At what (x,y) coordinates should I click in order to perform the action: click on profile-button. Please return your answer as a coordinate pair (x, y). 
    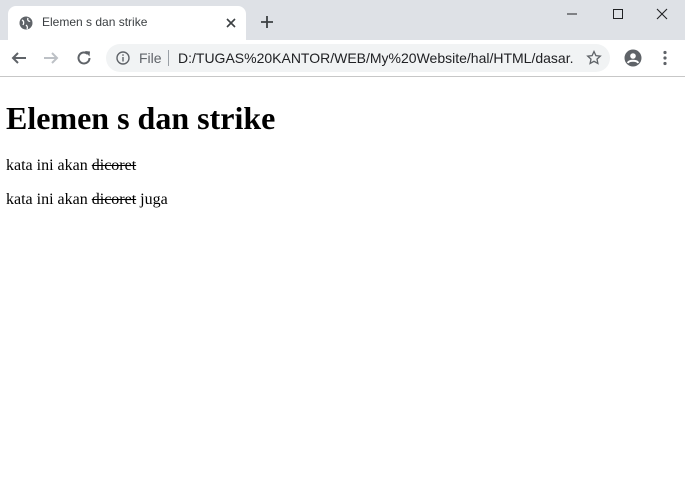
    Looking at the image, I should click on (633, 58).